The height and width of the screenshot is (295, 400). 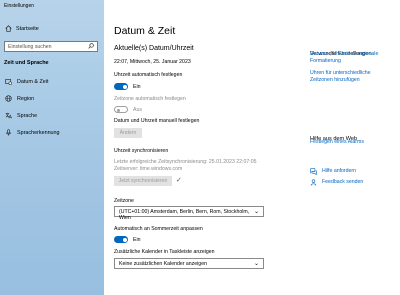 I want to click on current-datetime-heading: Aktuelle(s) Datum/Uhrzeit, so click(x=154, y=48).